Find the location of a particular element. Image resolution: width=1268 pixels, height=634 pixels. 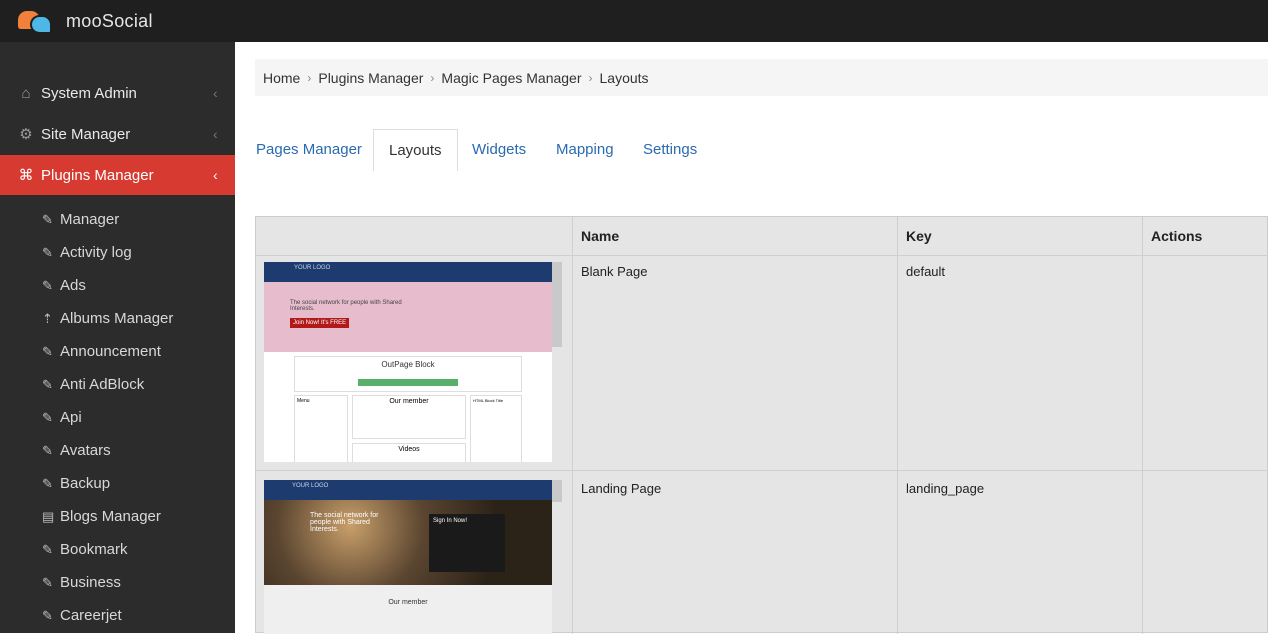

sidebar-subitem-announcement: ✎ Announcement is located at coordinates (117, 351).